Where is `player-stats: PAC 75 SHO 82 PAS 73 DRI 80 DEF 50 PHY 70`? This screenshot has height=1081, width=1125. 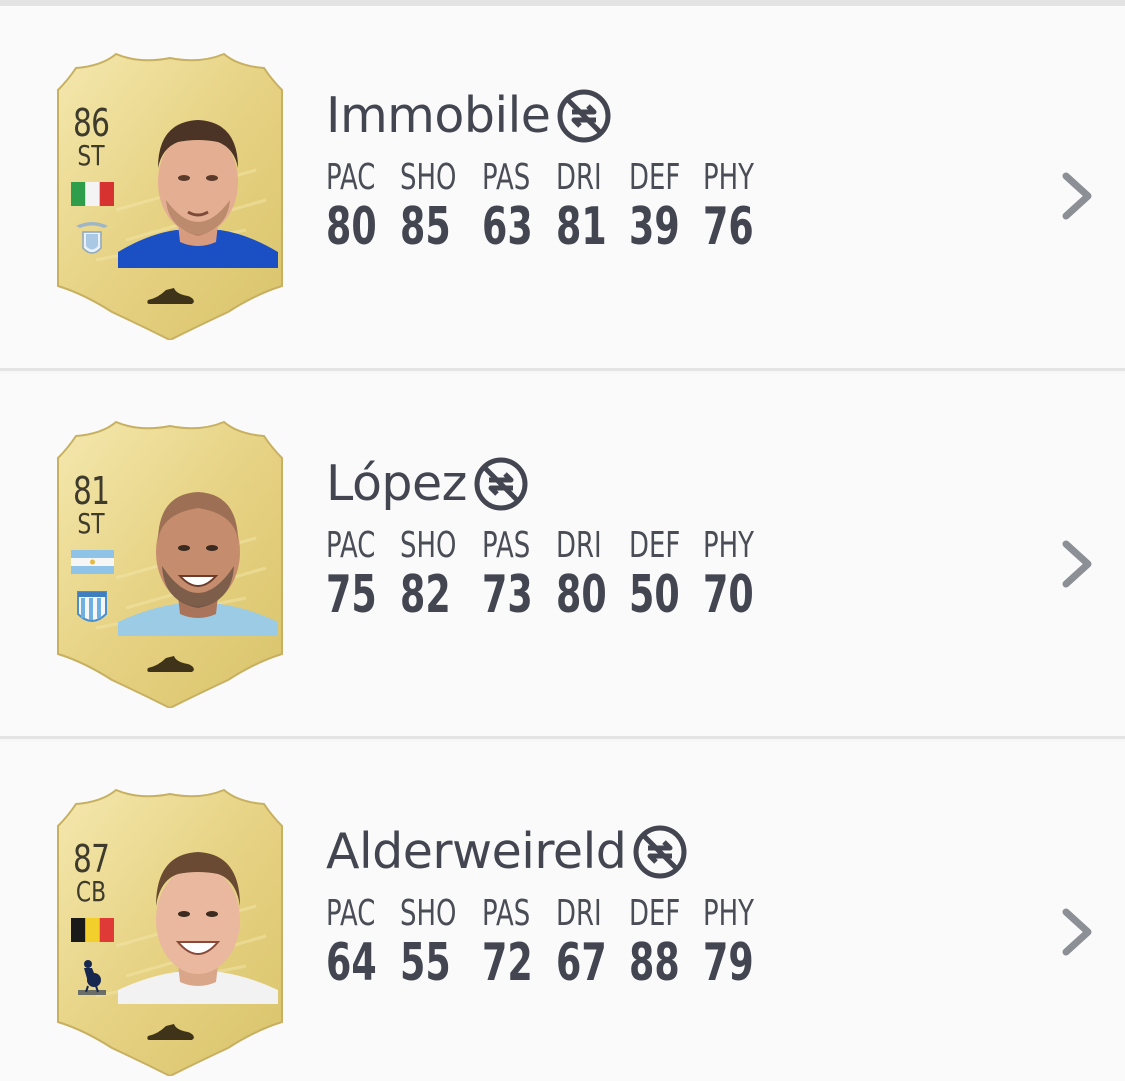 player-stats: PAC 75 SHO 82 PAS 73 DRI 80 DEF 50 PHY 70 is located at coordinates (626, 575).